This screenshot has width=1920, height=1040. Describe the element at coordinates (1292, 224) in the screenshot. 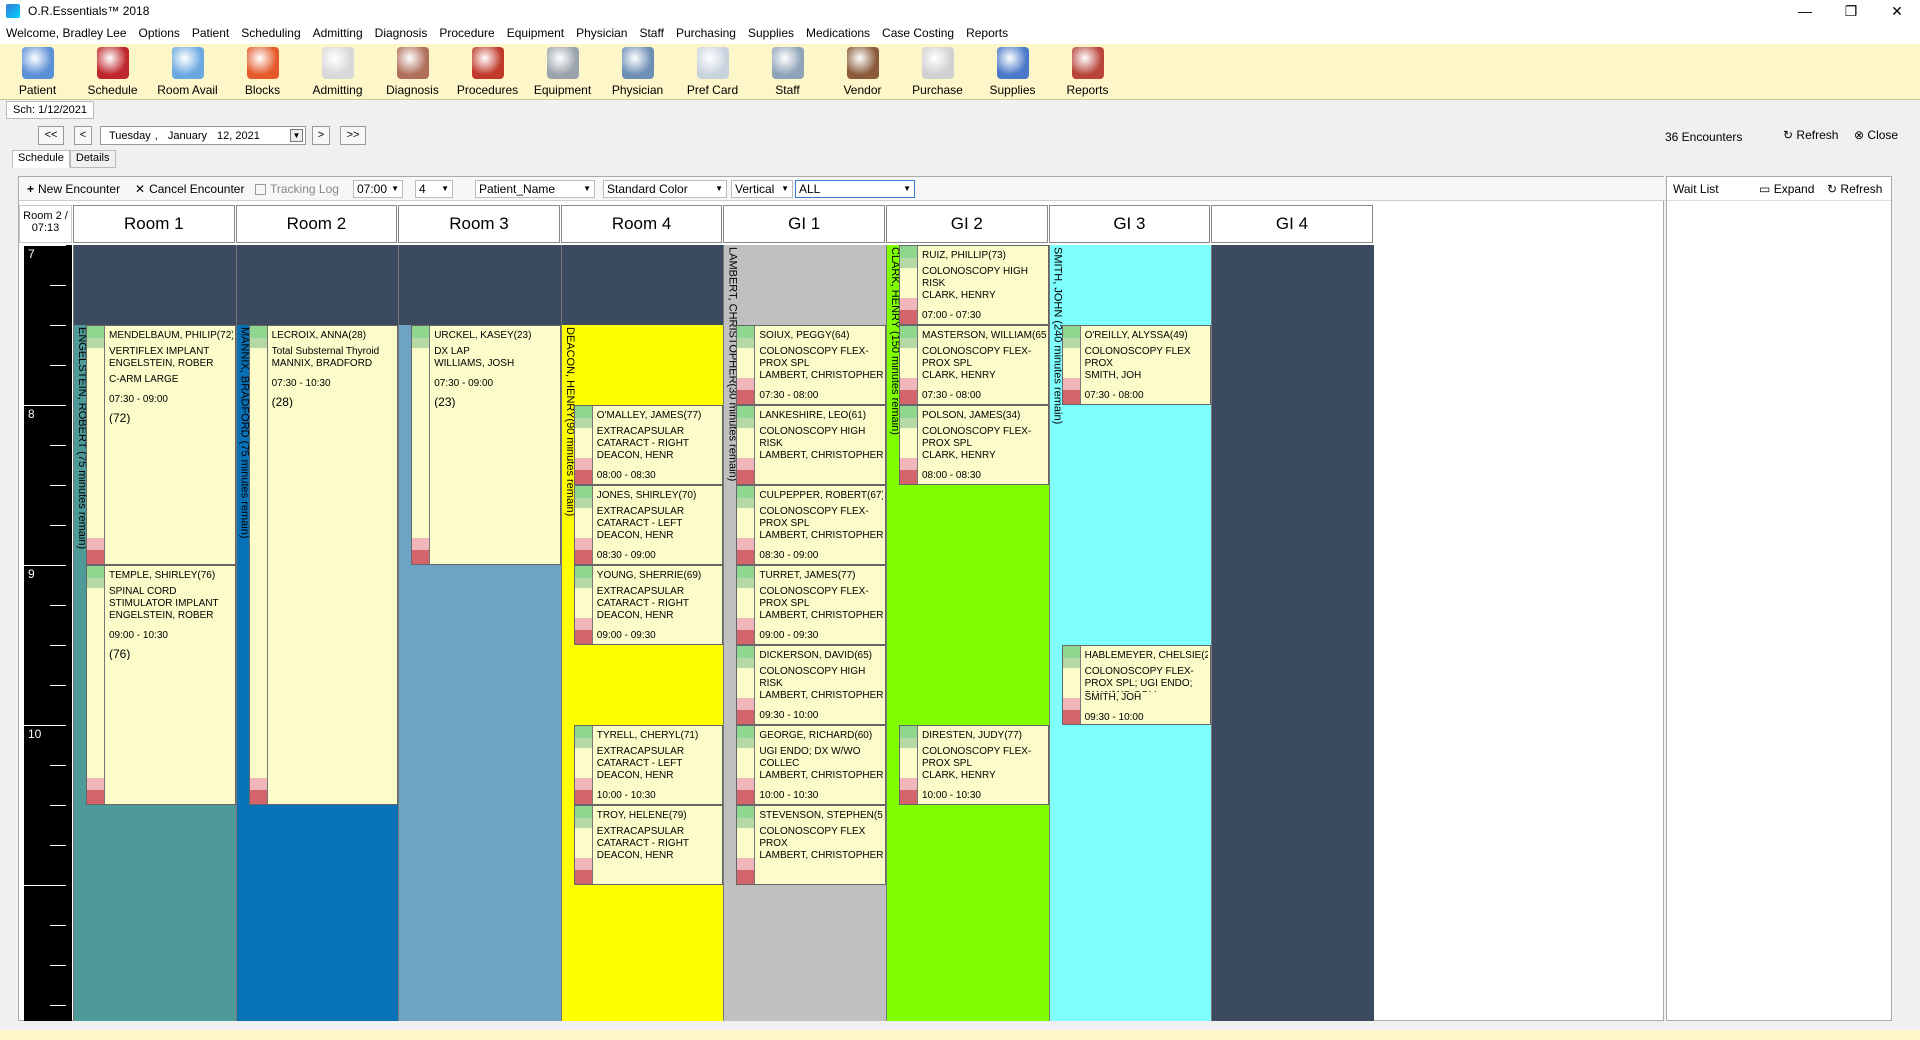

I see `room-header: GI 4` at that location.